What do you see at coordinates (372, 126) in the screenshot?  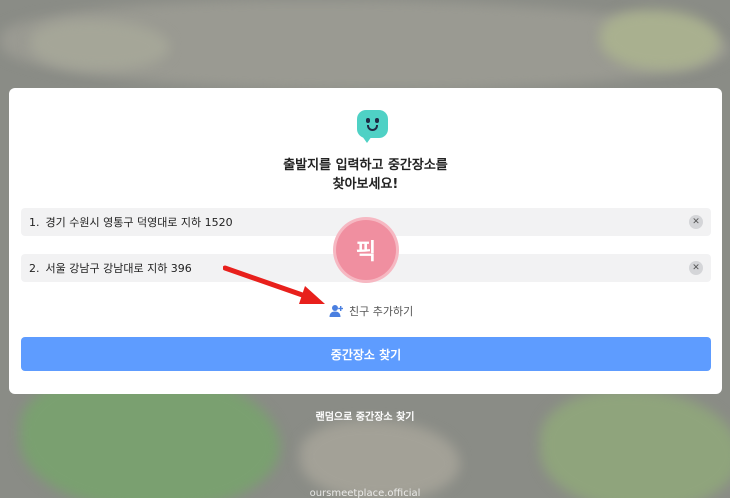 I see `smile-logo-icon` at bounding box center [372, 126].